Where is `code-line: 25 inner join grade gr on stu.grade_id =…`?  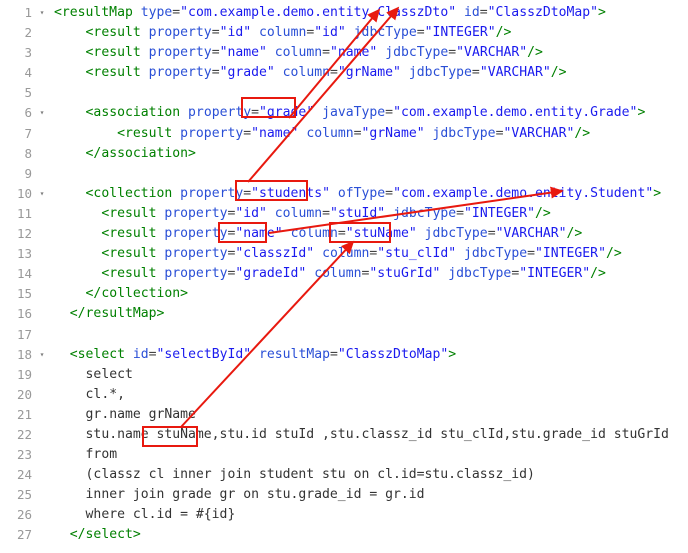
code-line: 25 inner join grade gr on stu.grade_id =… is located at coordinates (344, 495).